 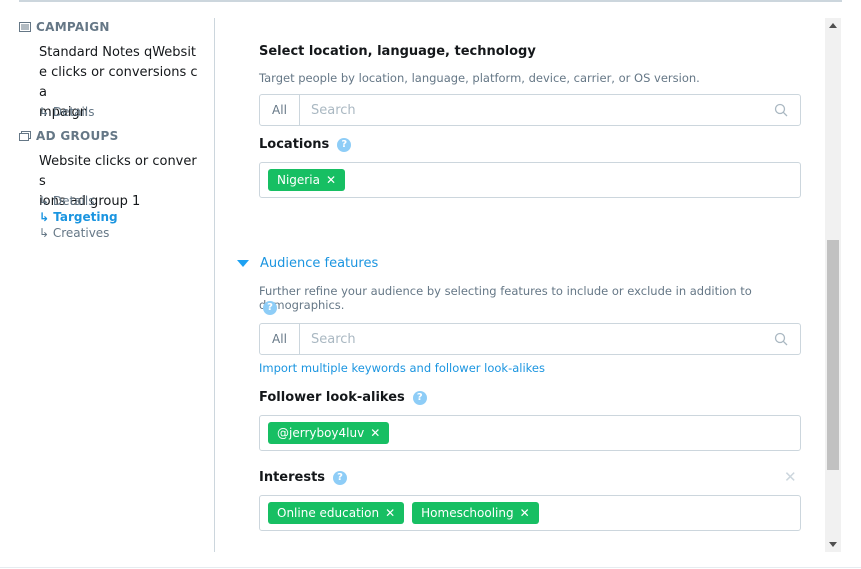 I want to click on adgroups-heading-label: AD GROUPS, so click(x=77, y=136).